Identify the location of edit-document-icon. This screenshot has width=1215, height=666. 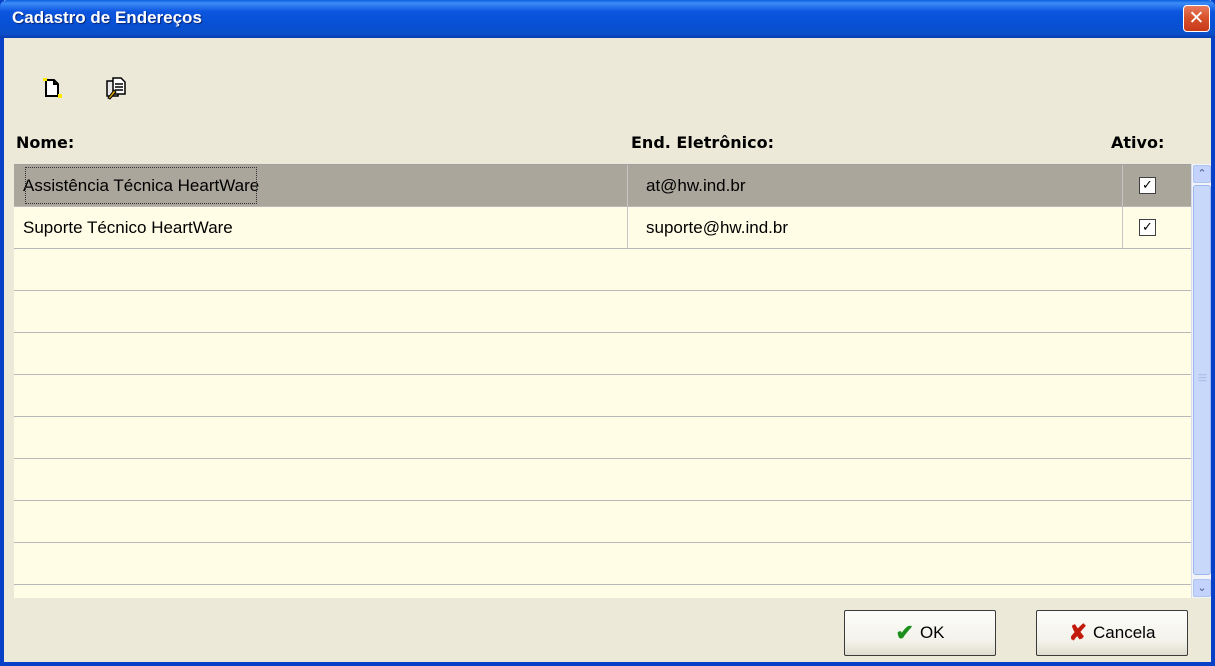
(116, 88).